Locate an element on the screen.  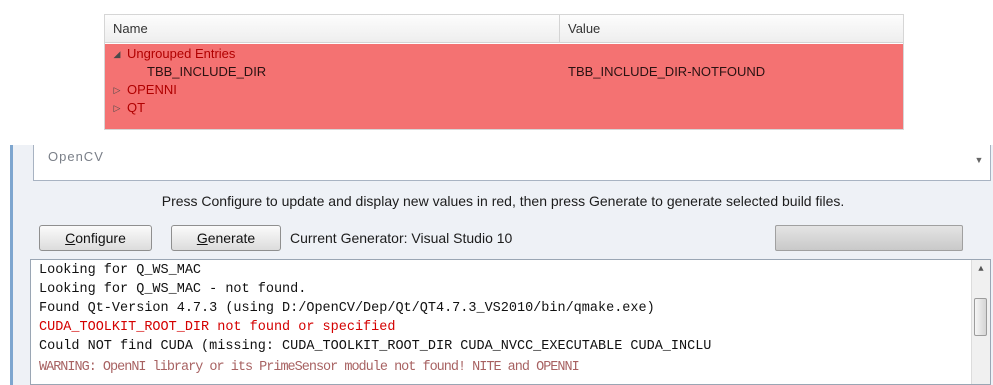
tree-row-qt: ▷ QT is located at coordinates (504, 108).